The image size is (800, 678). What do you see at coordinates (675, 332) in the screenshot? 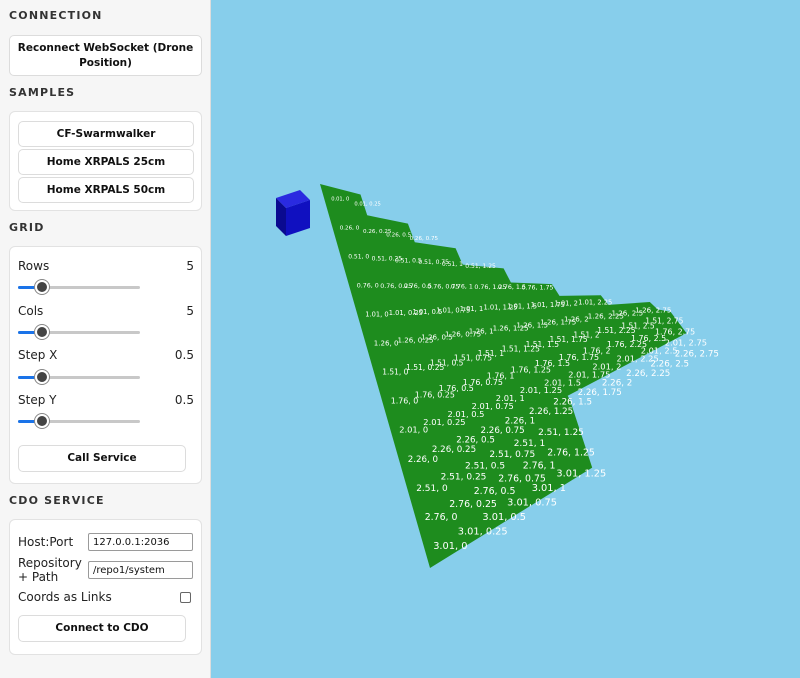
I see `grid-coordinate-label: 1.76, 2.75` at bounding box center [675, 332].